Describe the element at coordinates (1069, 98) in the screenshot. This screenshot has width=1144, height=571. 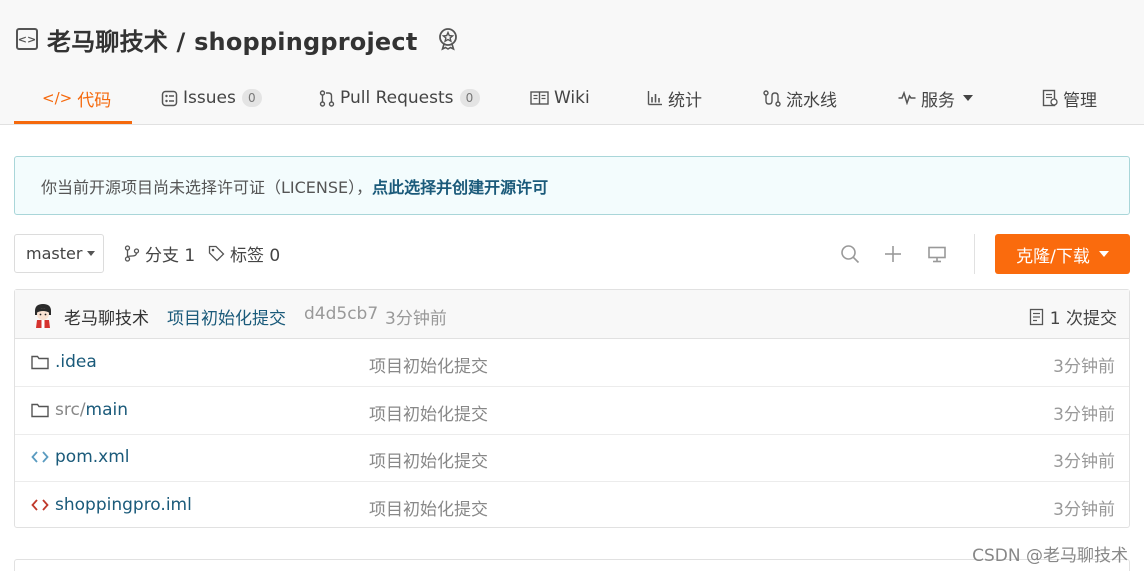
I see `tab-manage: 管理` at that location.